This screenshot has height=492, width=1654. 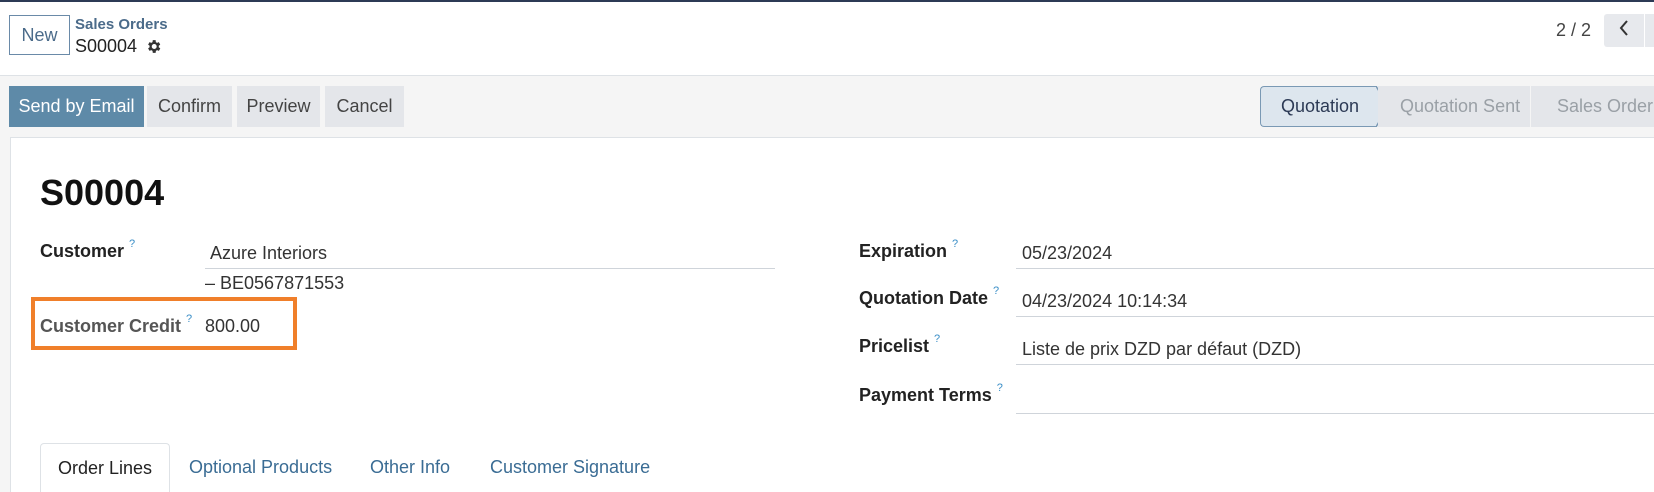 I want to click on pager-previous-button, so click(x=1624, y=30).